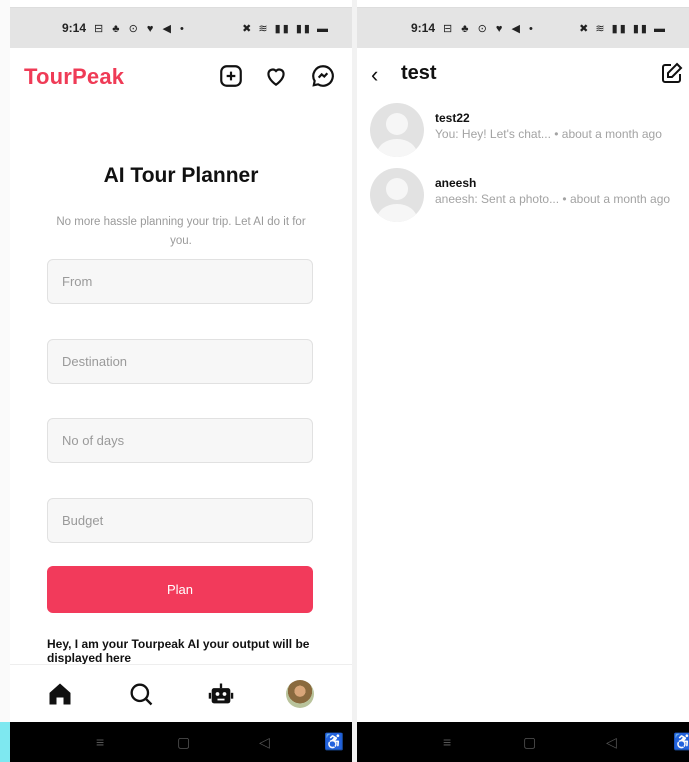  I want to click on cyan-edge, so click(5, 742).